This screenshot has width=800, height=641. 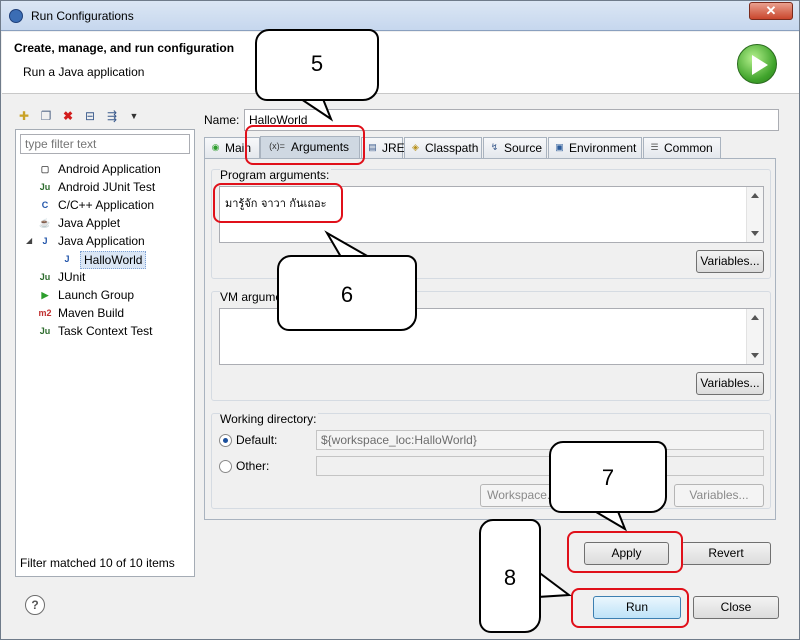 I want to click on launch-group-icon: ▶, so click(x=45, y=295).